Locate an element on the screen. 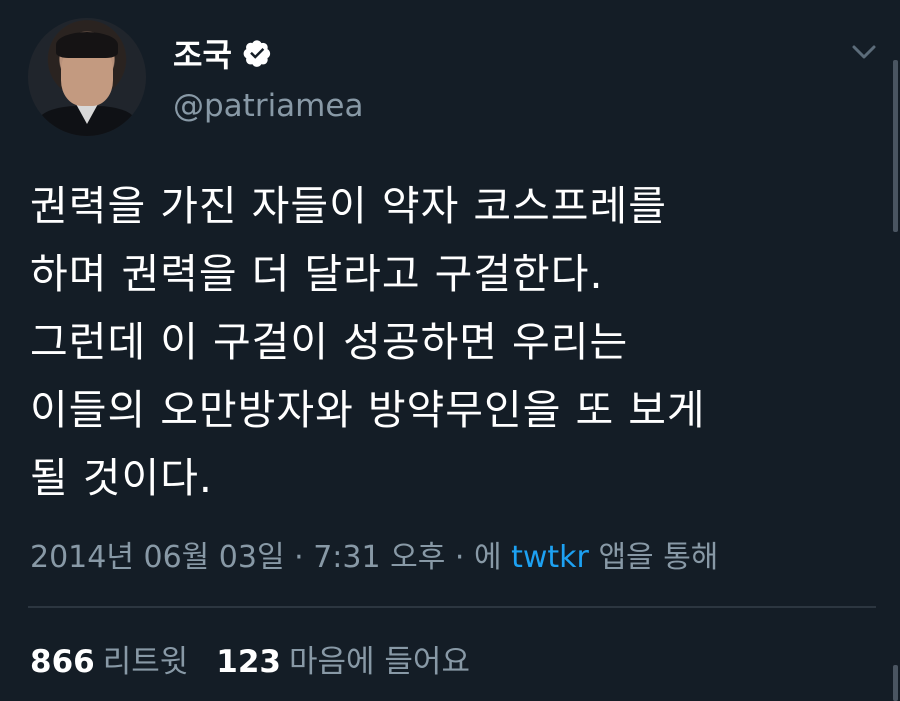 Image resolution: width=900 pixels, height=701 pixels. retweets-label: 리트윗 is located at coordinates (145, 662).